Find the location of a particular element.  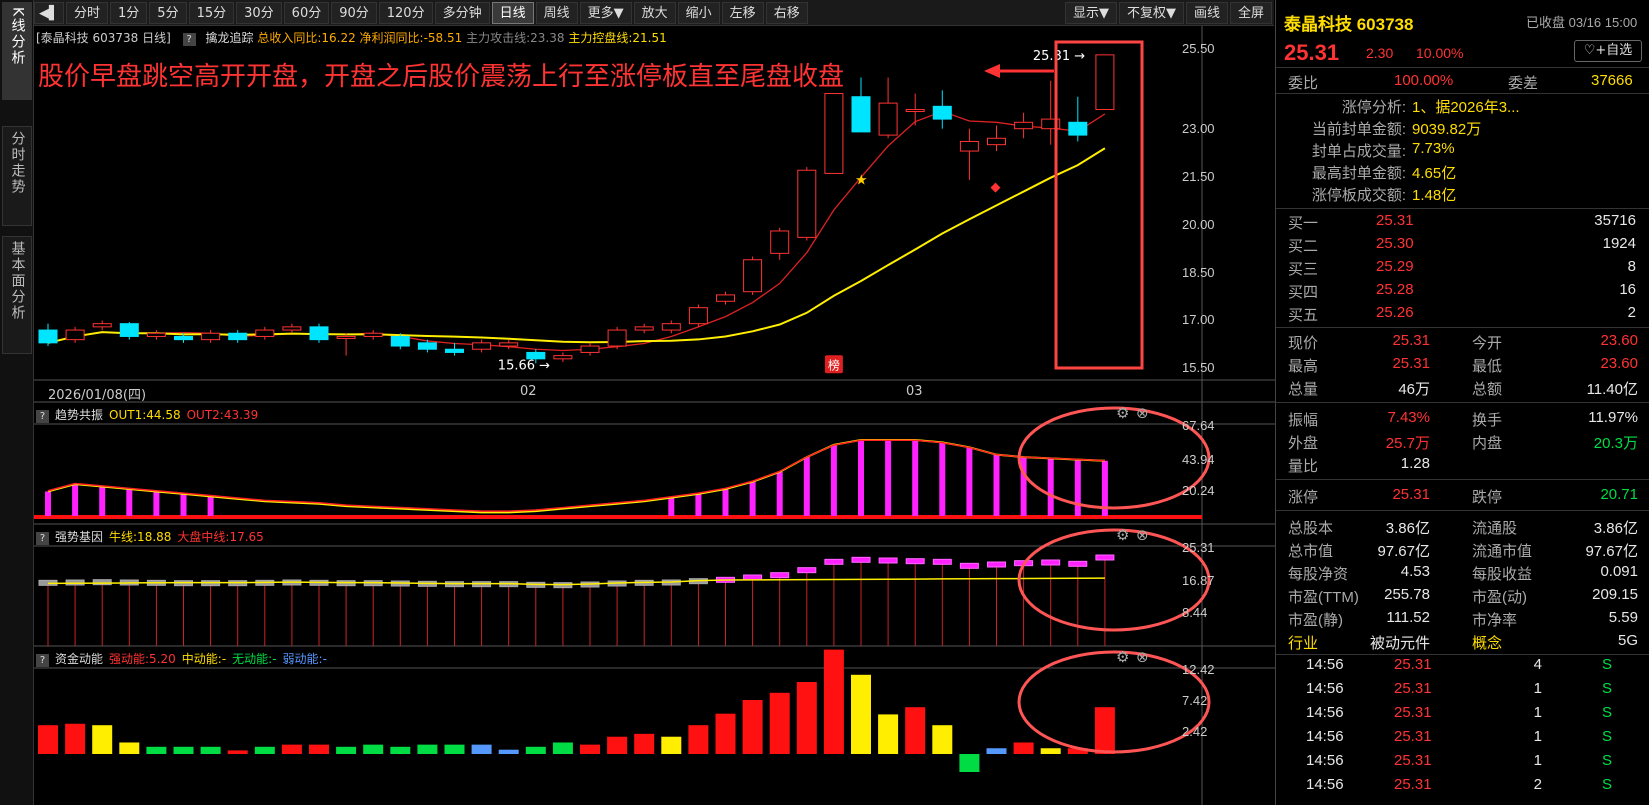

tab-fundamental-analysis: 基本面分析 is located at coordinates (17, 295).